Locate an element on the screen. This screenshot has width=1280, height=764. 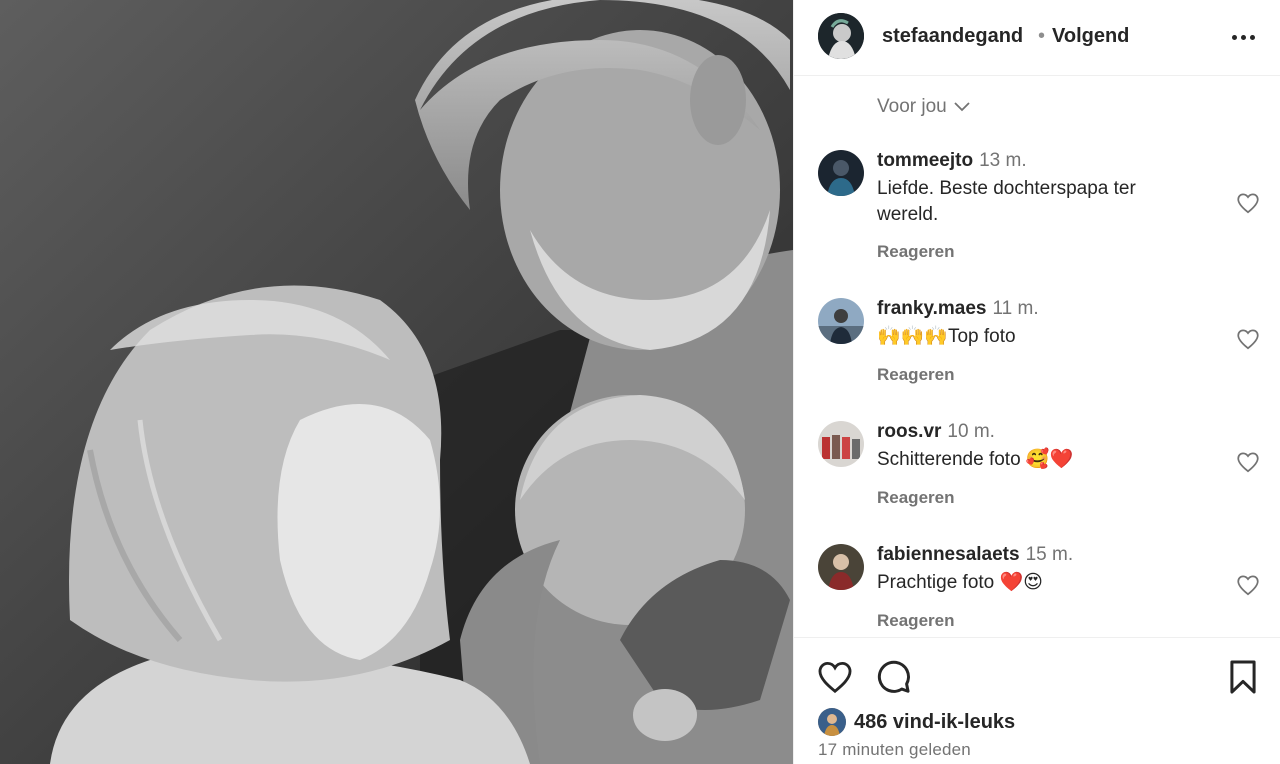
comment-time: 11 m. is located at coordinates (1016, 308).